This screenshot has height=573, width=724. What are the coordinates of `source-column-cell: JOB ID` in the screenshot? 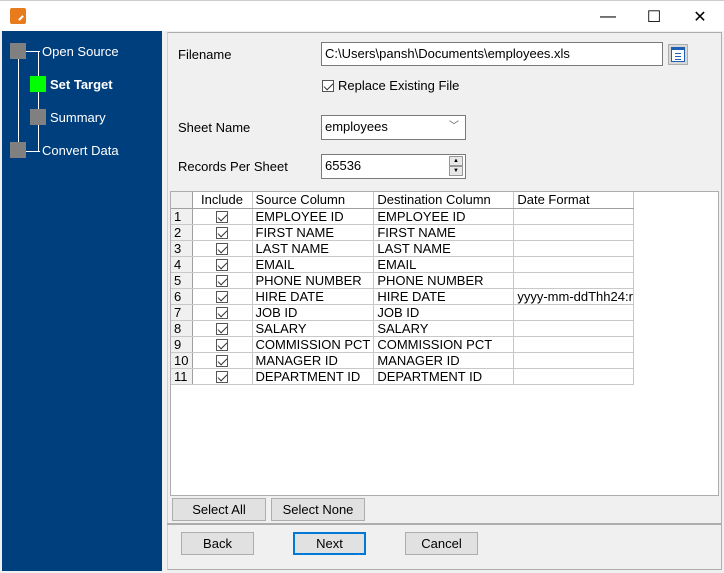 It's located at (313, 312).